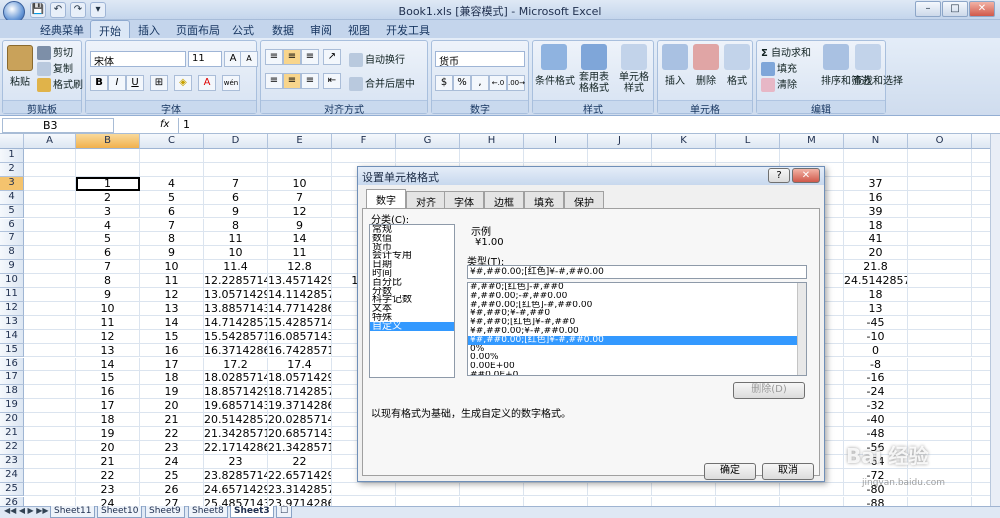  What do you see at coordinates (684, 141) in the screenshot?
I see `column-header-K: K` at bounding box center [684, 141].